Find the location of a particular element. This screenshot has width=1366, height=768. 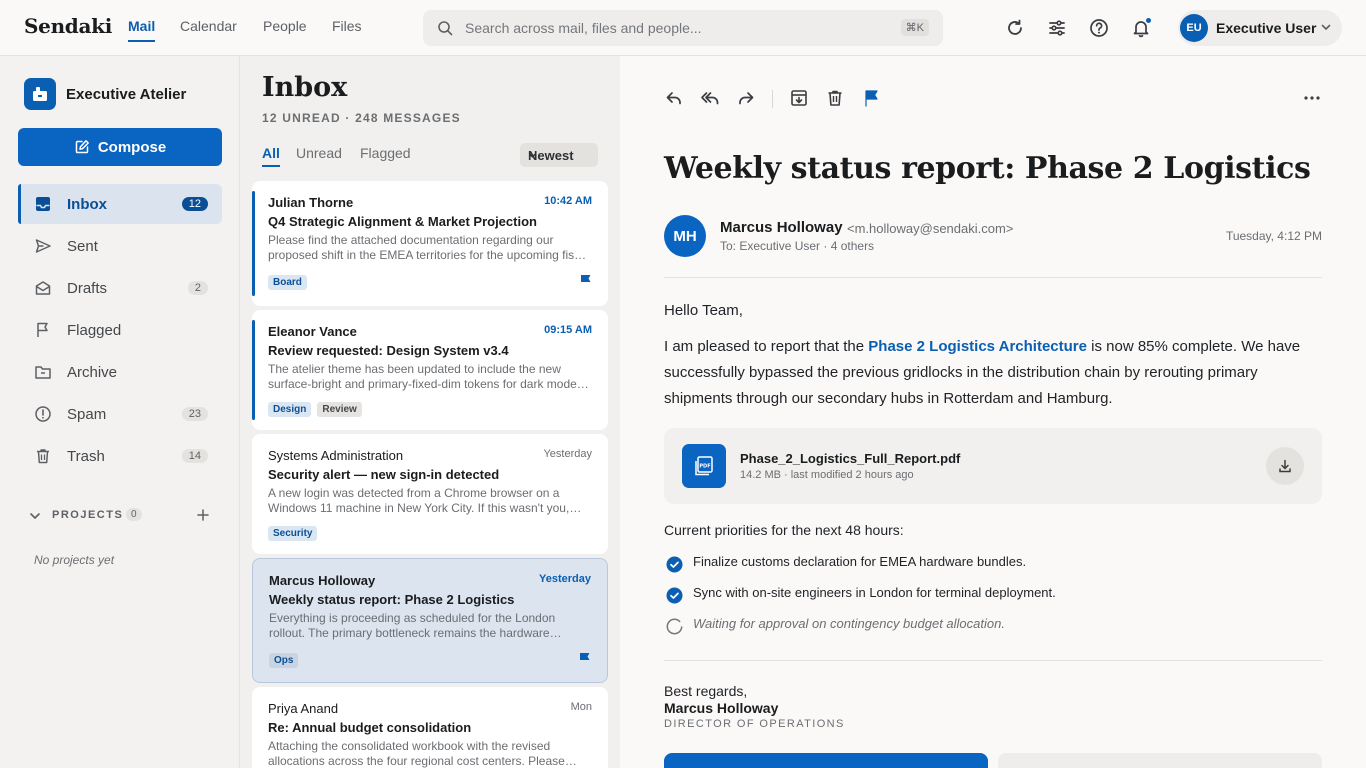

message-subject: Review requested: Design System v3.4 is located at coordinates (388, 350).